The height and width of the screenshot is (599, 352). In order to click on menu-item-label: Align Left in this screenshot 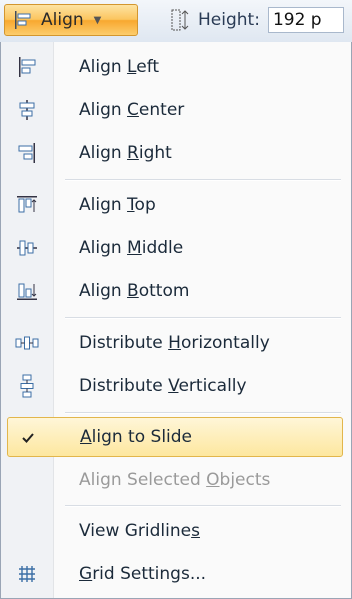, I will do `click(119, 67)`.